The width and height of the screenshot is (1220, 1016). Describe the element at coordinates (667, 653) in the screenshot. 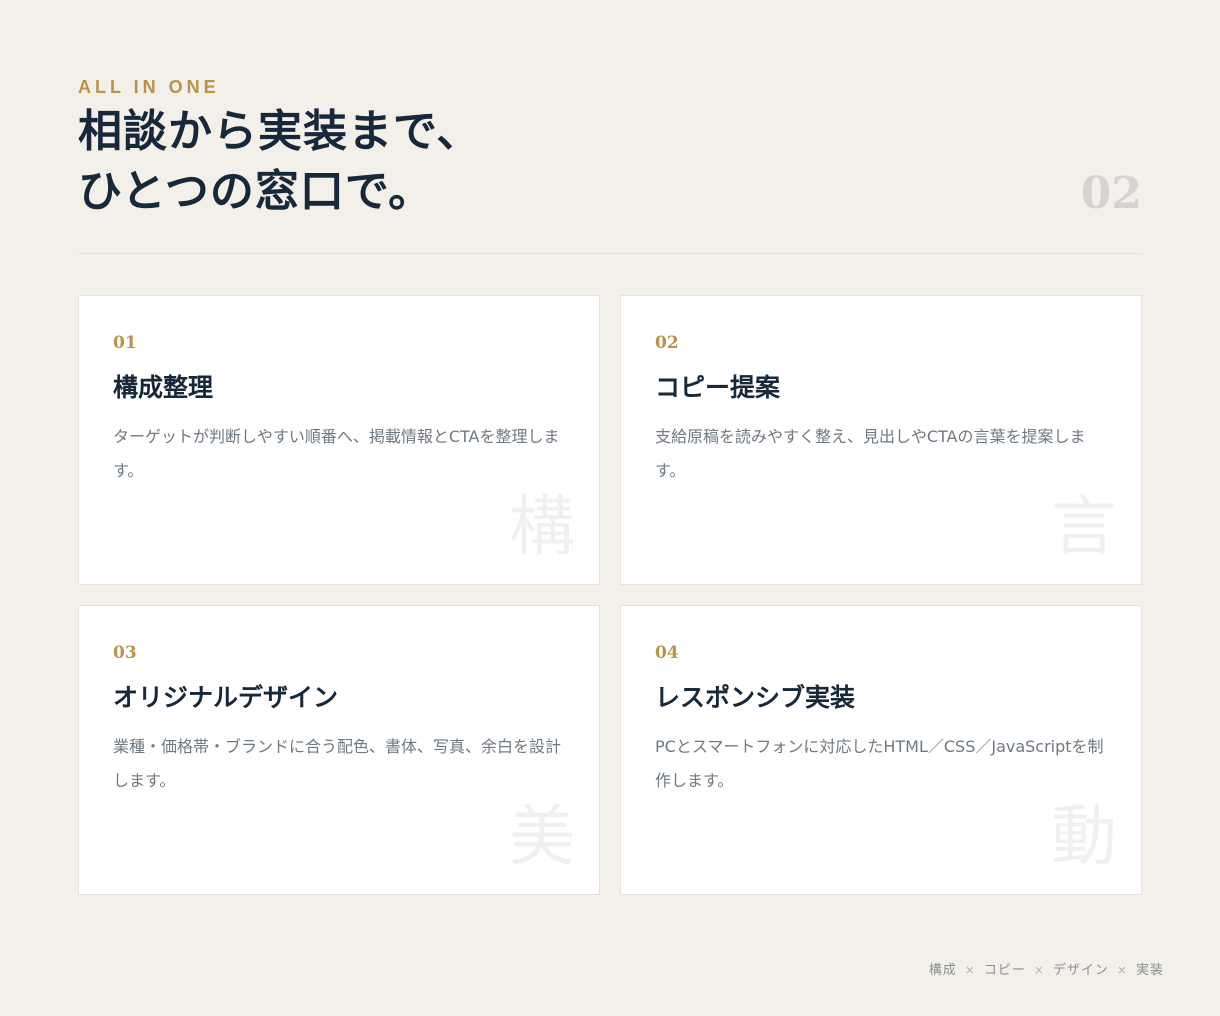

I see `card-number: 04` at that location.